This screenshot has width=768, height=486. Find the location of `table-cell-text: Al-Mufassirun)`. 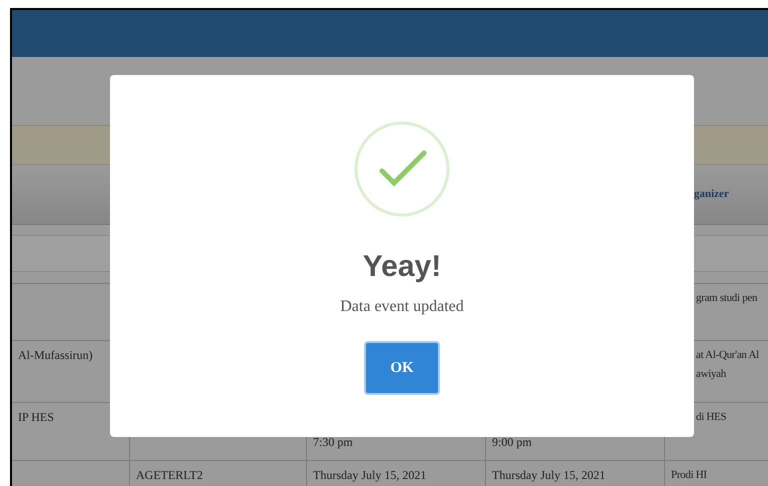

table-cell-text: Al-Mufassirun) is located at coordinates (55, 355).